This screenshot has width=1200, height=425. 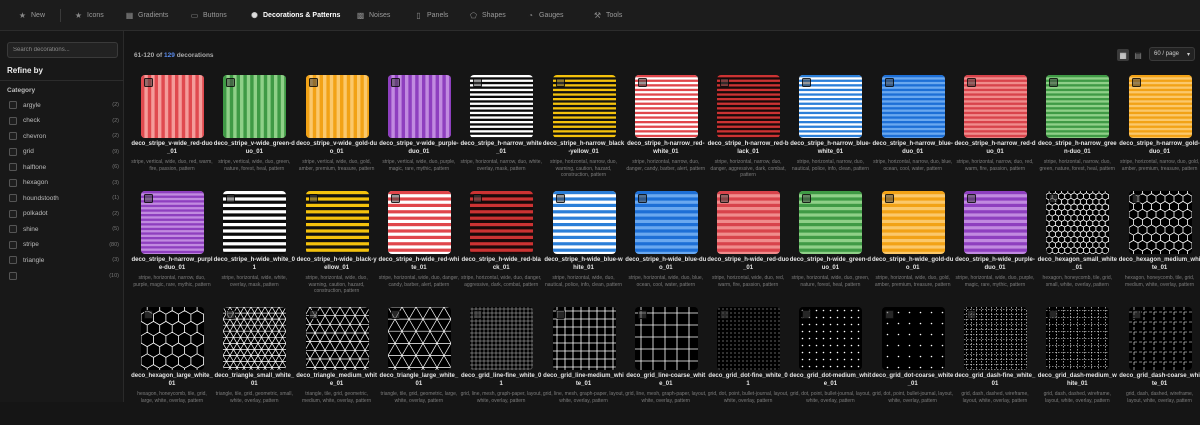 I want to click on category-option: polkadot (2), so click(x=64, y=214).